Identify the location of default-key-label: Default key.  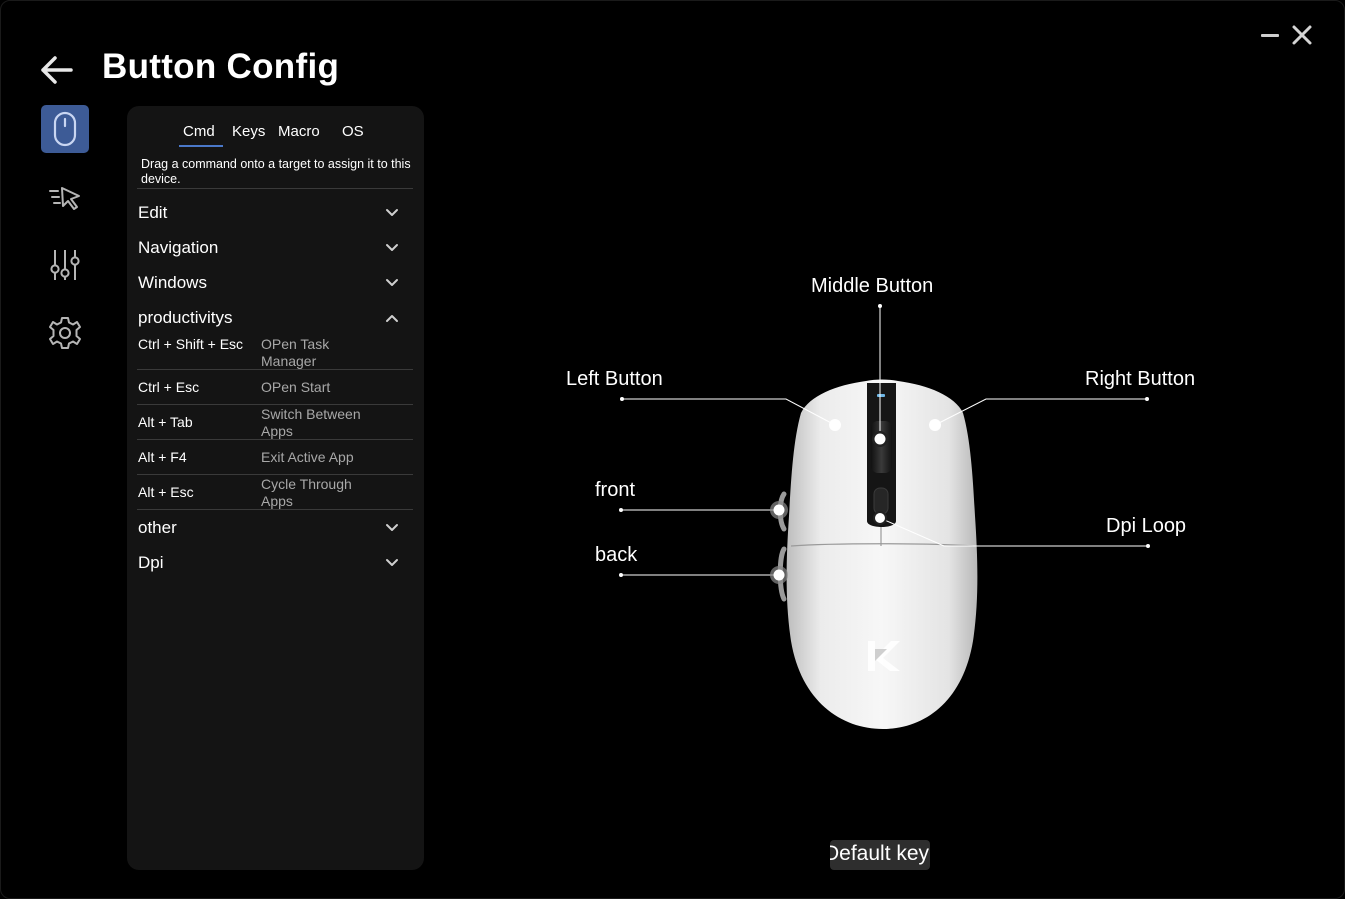
(880, 853).